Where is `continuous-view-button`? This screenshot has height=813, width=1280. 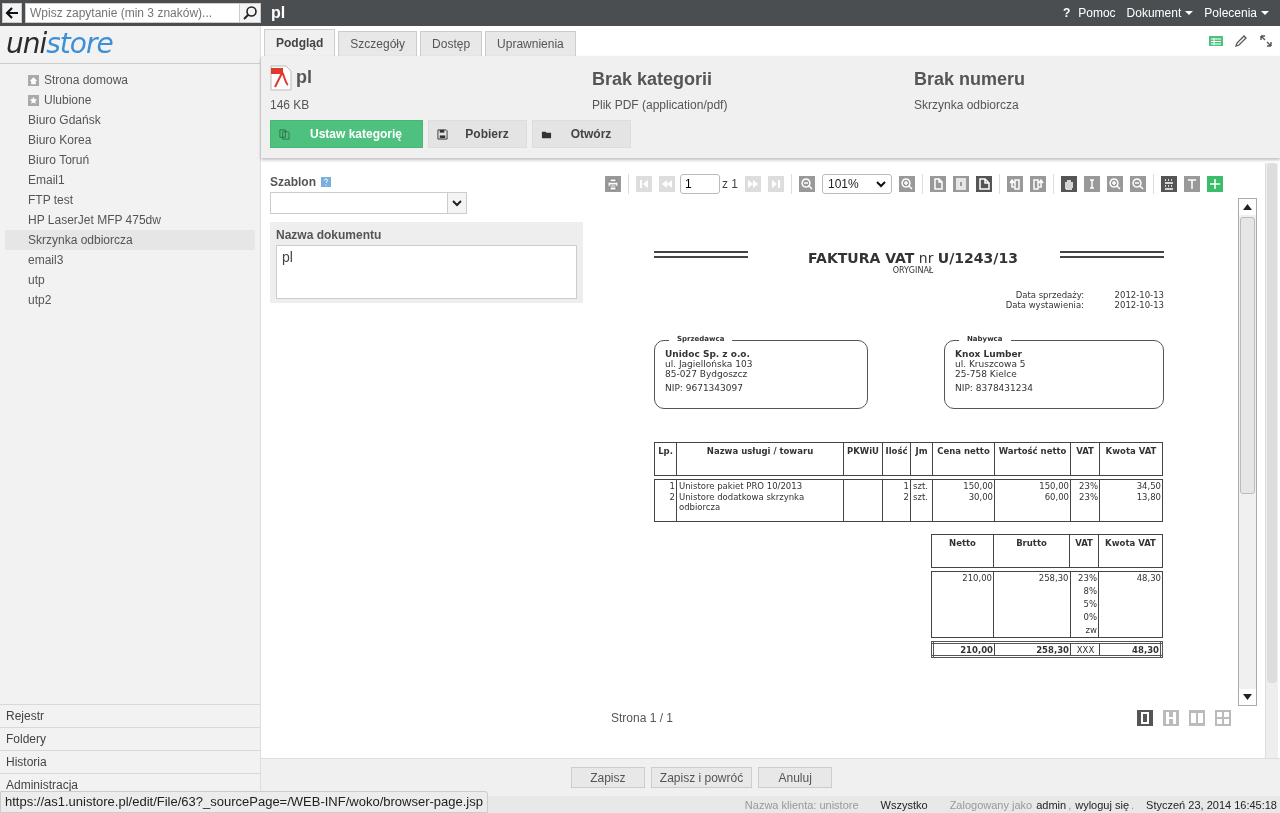
continuous-view-button is located at coordinates (1171, 718).